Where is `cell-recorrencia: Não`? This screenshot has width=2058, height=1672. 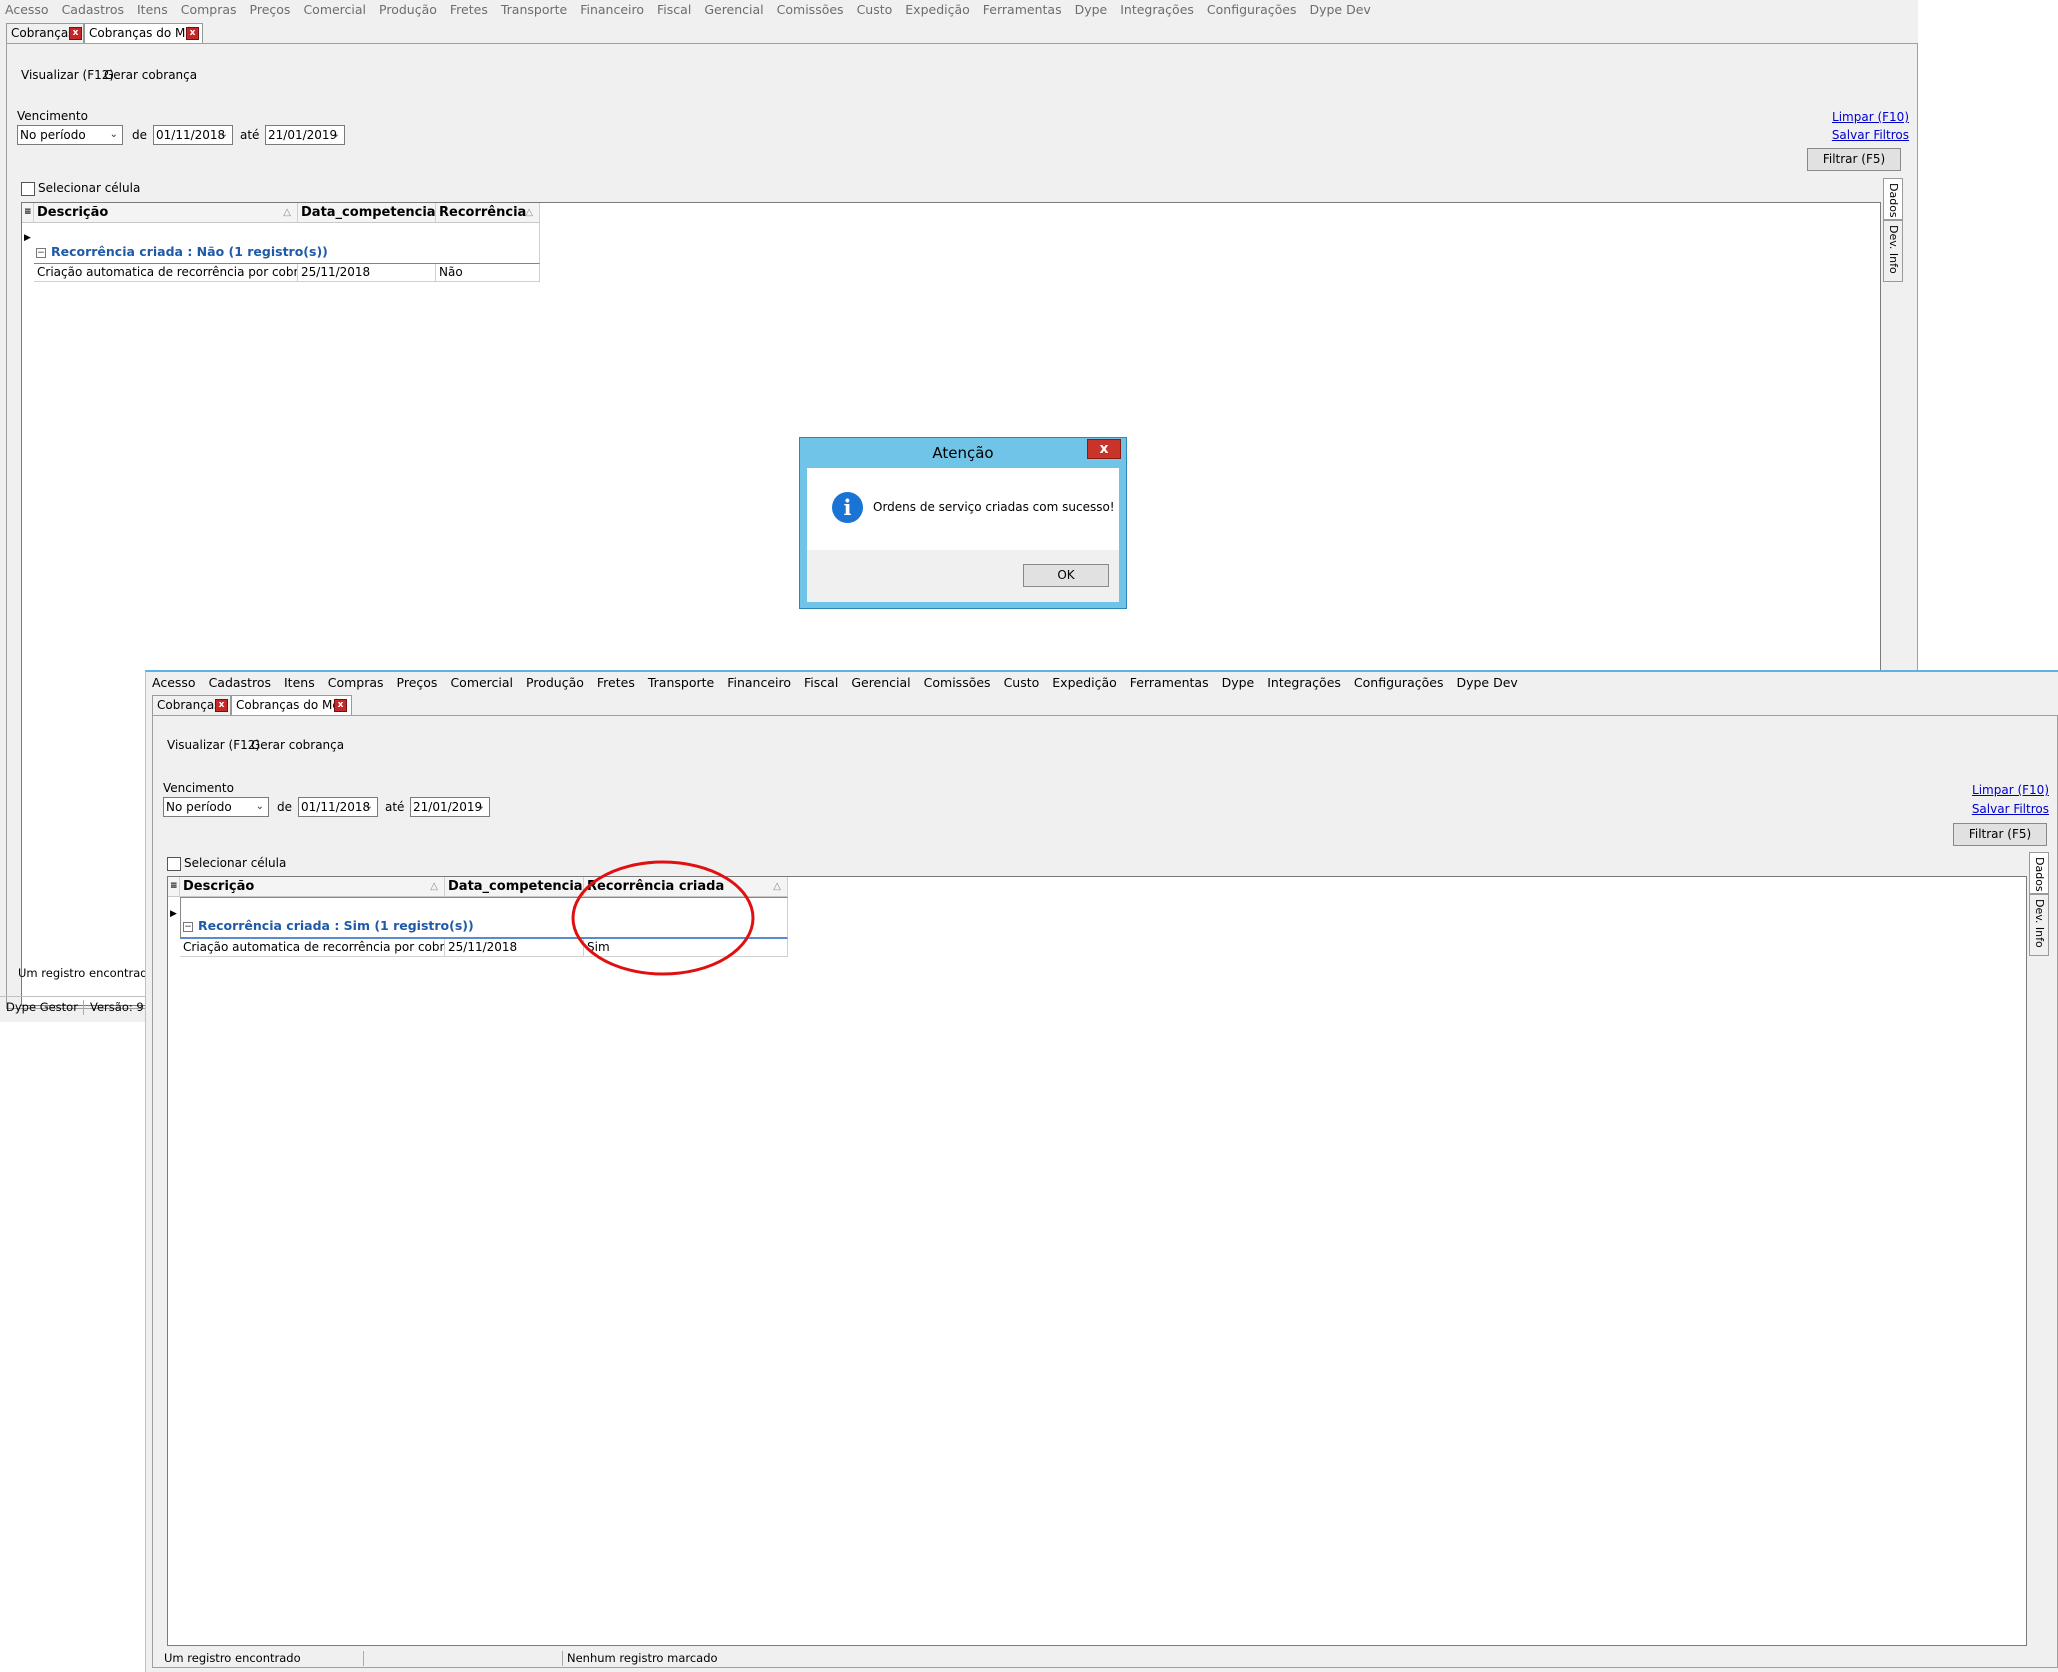 cell-recorrencia: Não is located at coordinates (488, 273).